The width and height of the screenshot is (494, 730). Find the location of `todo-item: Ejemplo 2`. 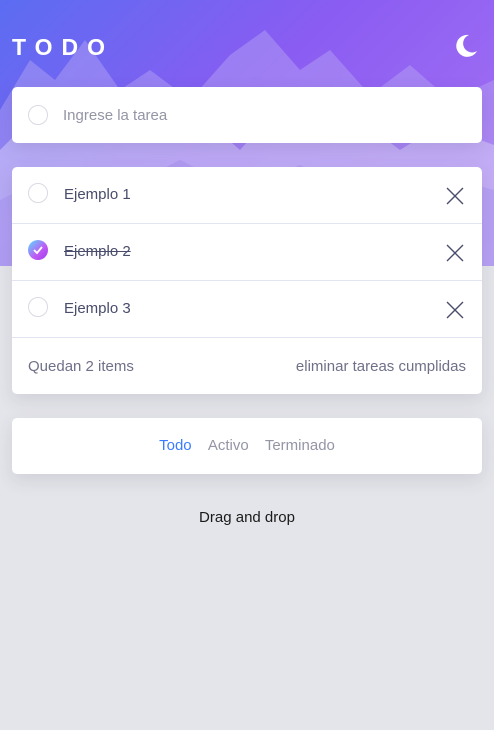

todo-item: Ejemplo 2 is located at coordinates (247, 252).